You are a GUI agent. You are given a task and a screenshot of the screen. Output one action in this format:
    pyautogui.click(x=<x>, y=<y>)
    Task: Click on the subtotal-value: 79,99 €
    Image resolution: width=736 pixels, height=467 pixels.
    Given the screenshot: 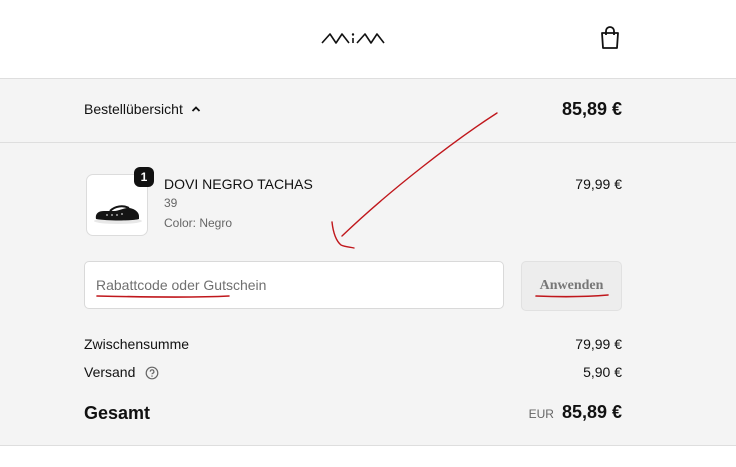 What is the action you would take?
    pyautogui.click(x=598, y=344)
    